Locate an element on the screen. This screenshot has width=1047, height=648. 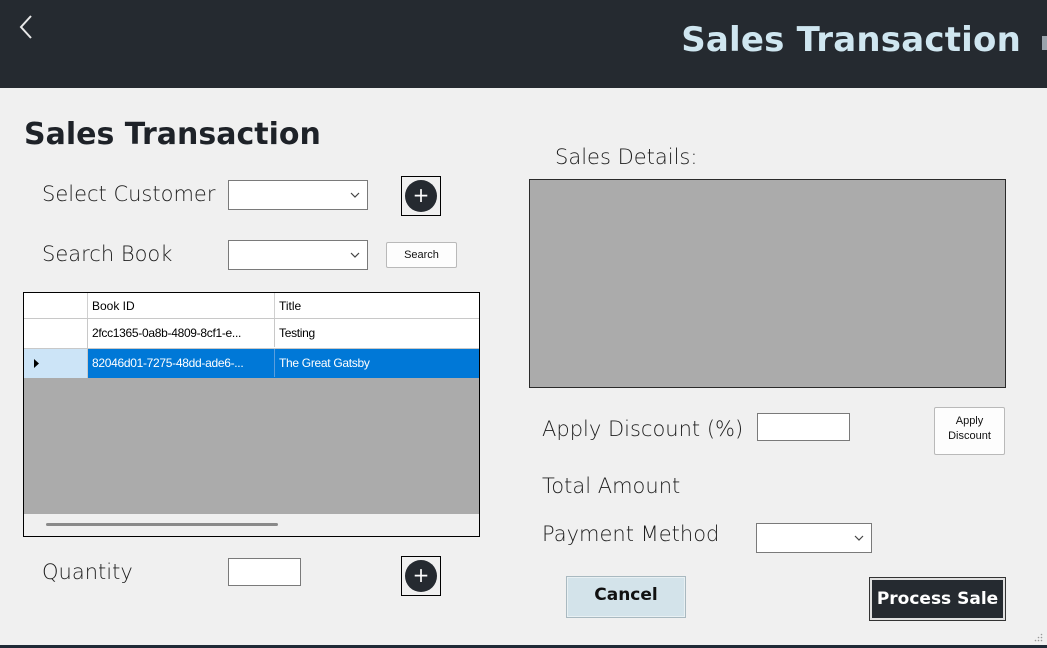
sales-details-list is located at coordinates (767, 283).